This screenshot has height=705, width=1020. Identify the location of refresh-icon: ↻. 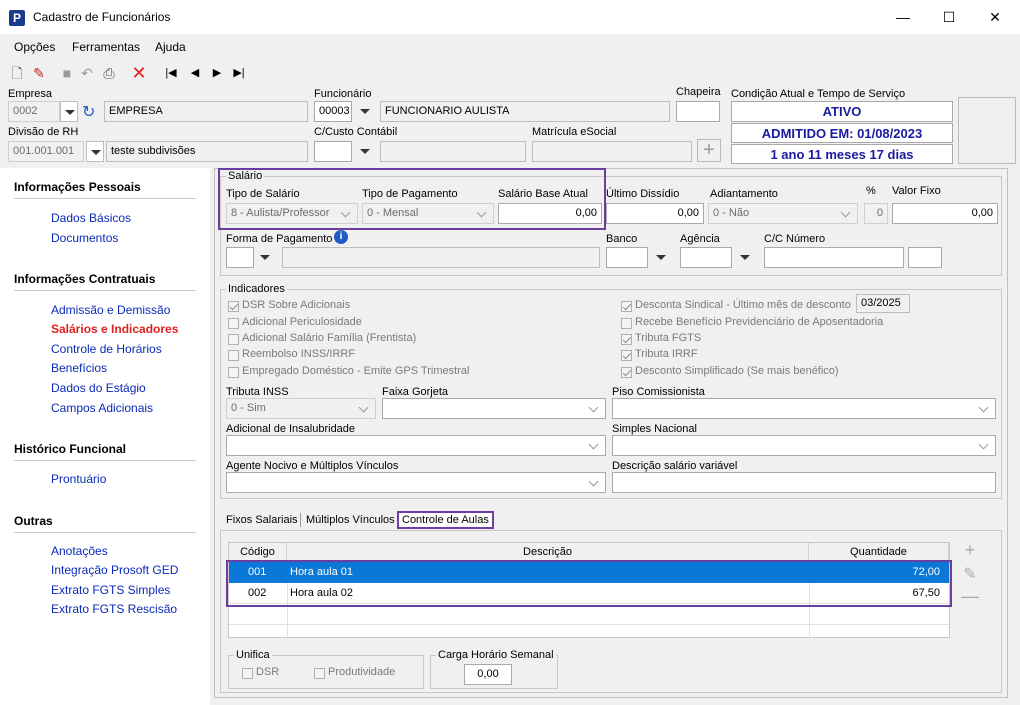
(92, 111).